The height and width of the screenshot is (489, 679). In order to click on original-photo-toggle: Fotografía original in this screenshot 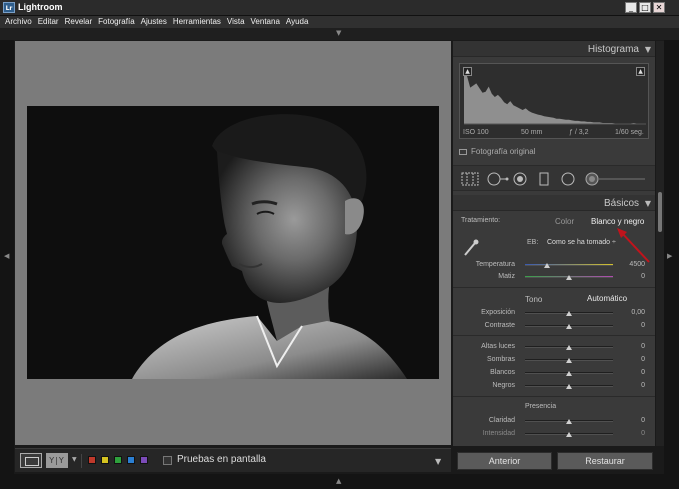, I will do `click(497, 151)`.